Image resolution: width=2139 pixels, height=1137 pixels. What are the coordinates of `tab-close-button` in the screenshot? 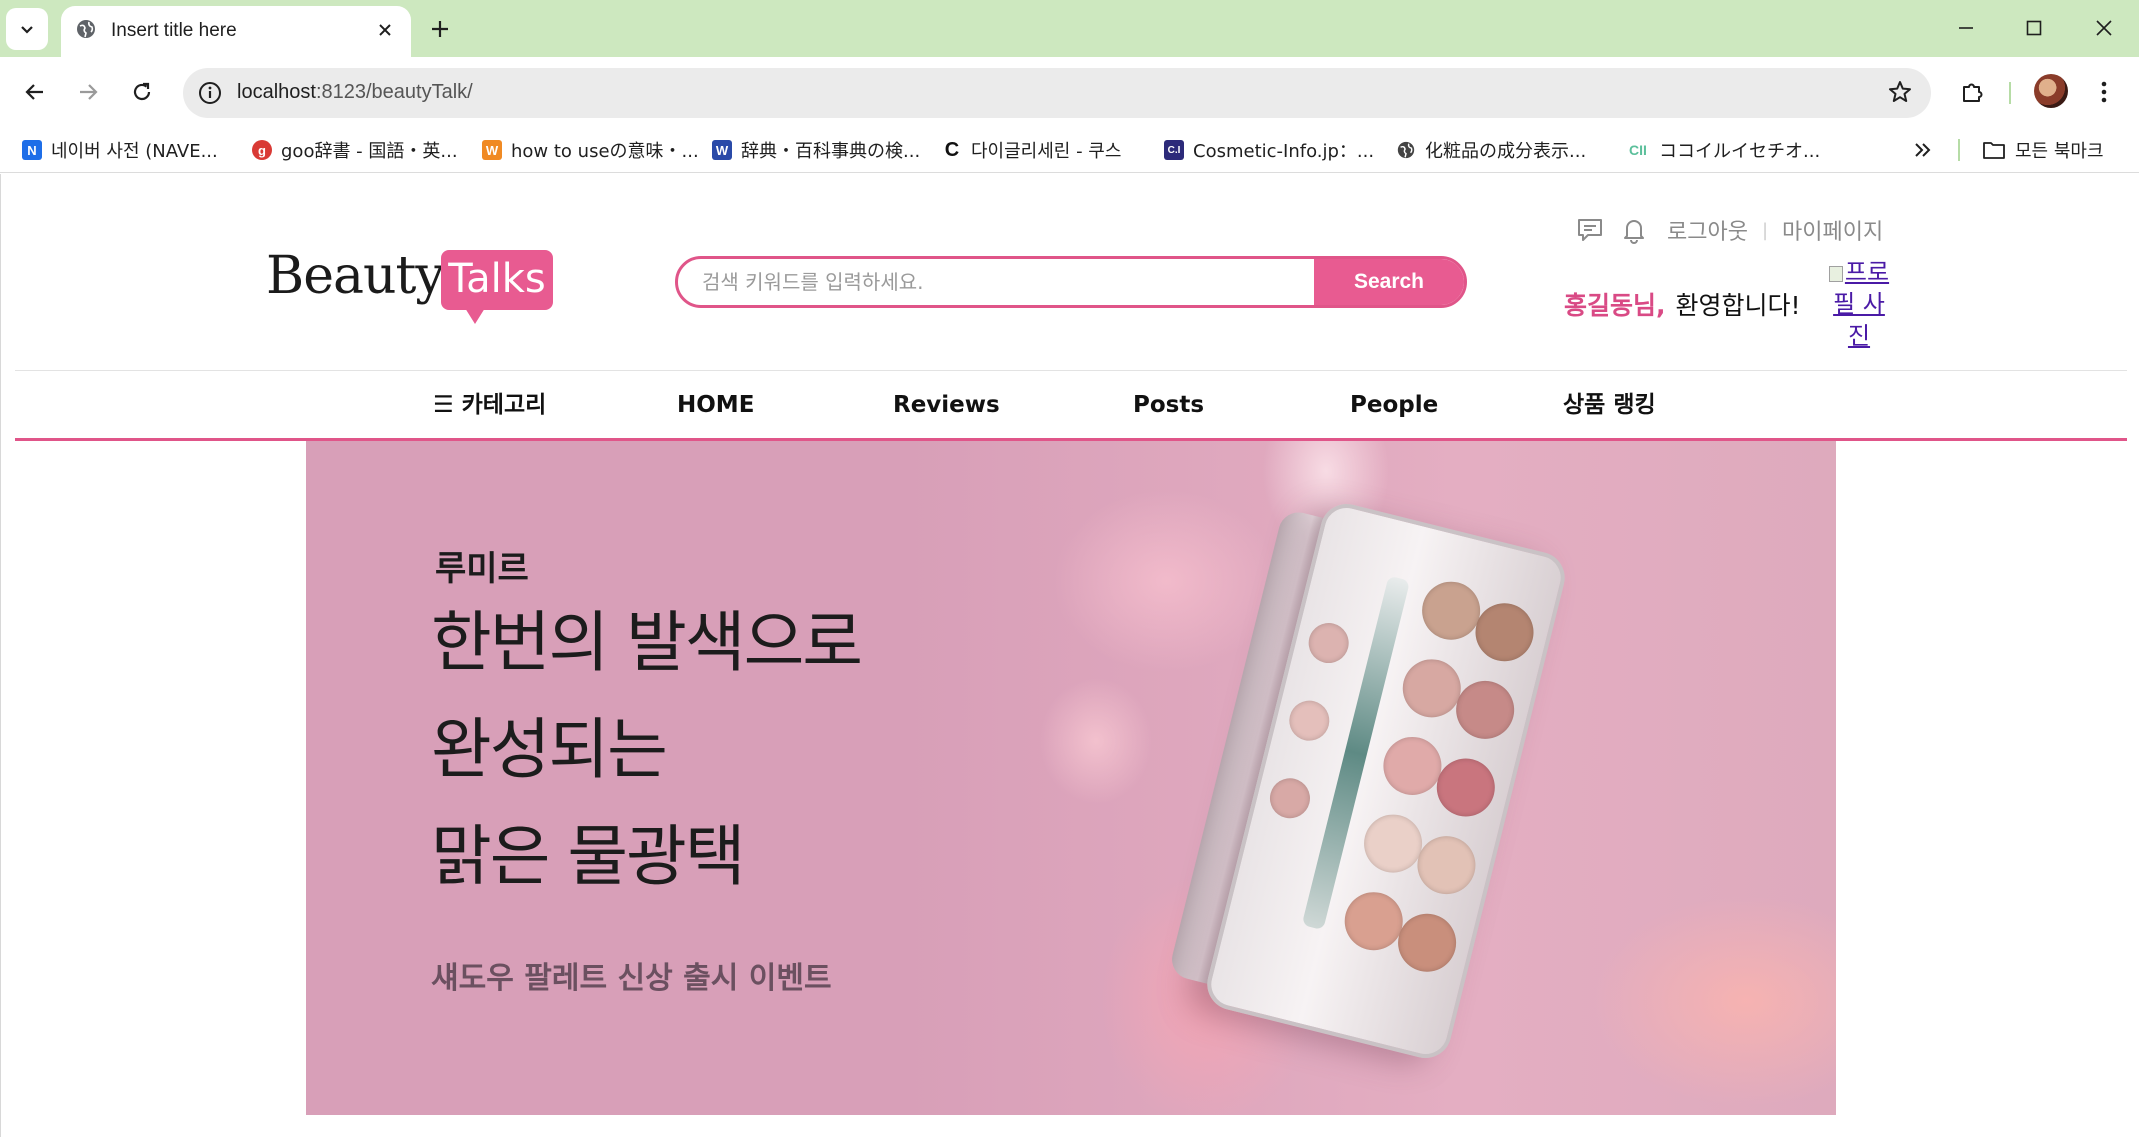 It's located at (385, 30).